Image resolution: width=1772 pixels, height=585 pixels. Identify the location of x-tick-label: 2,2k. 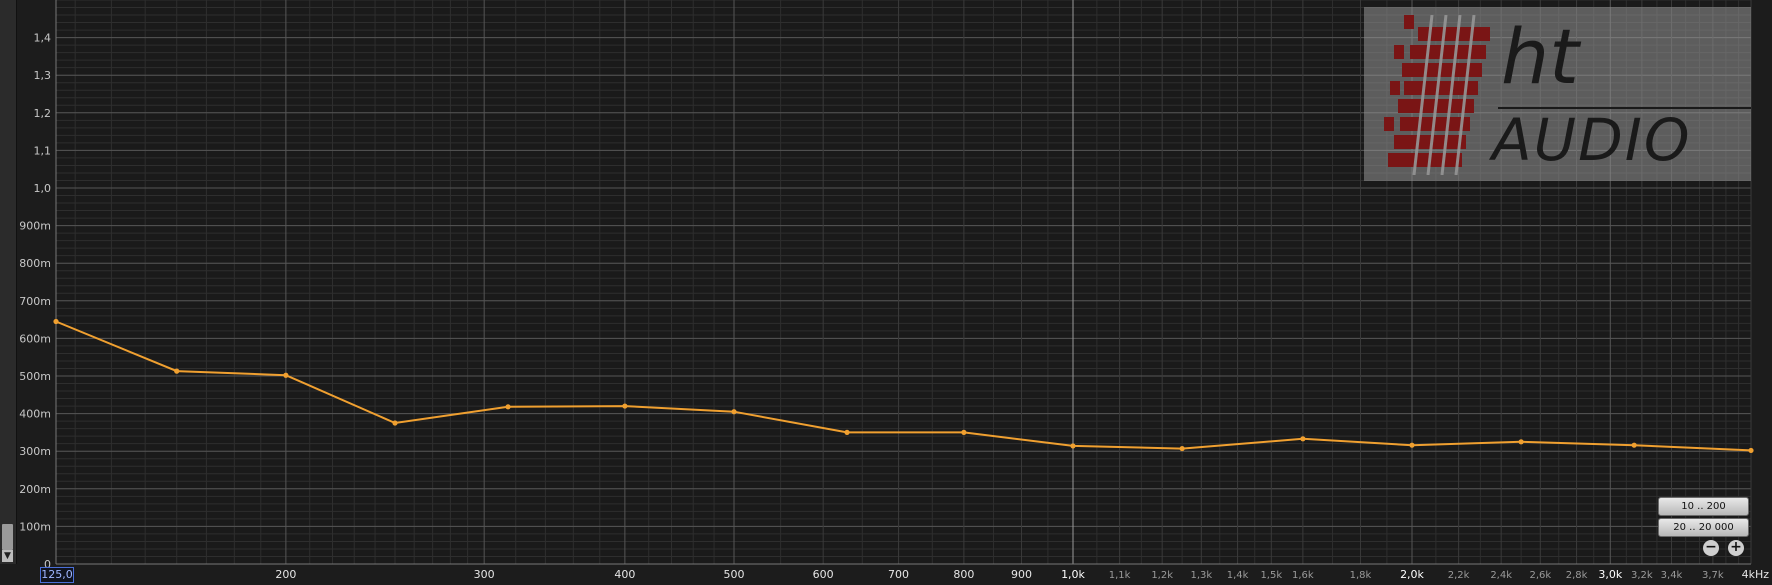
(1459, 575).